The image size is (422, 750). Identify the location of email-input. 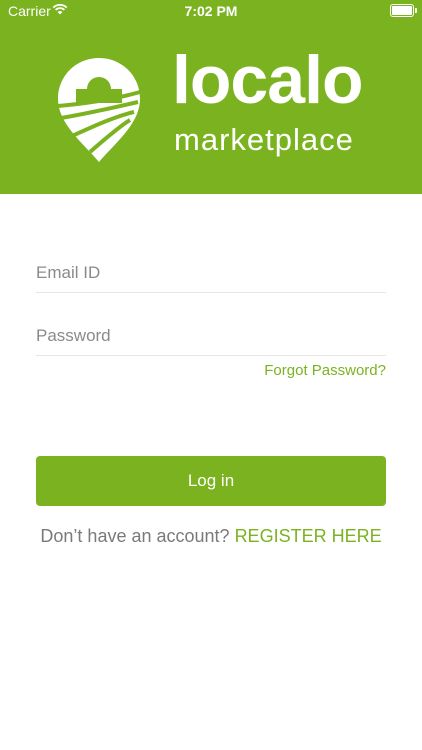
(211, 273).